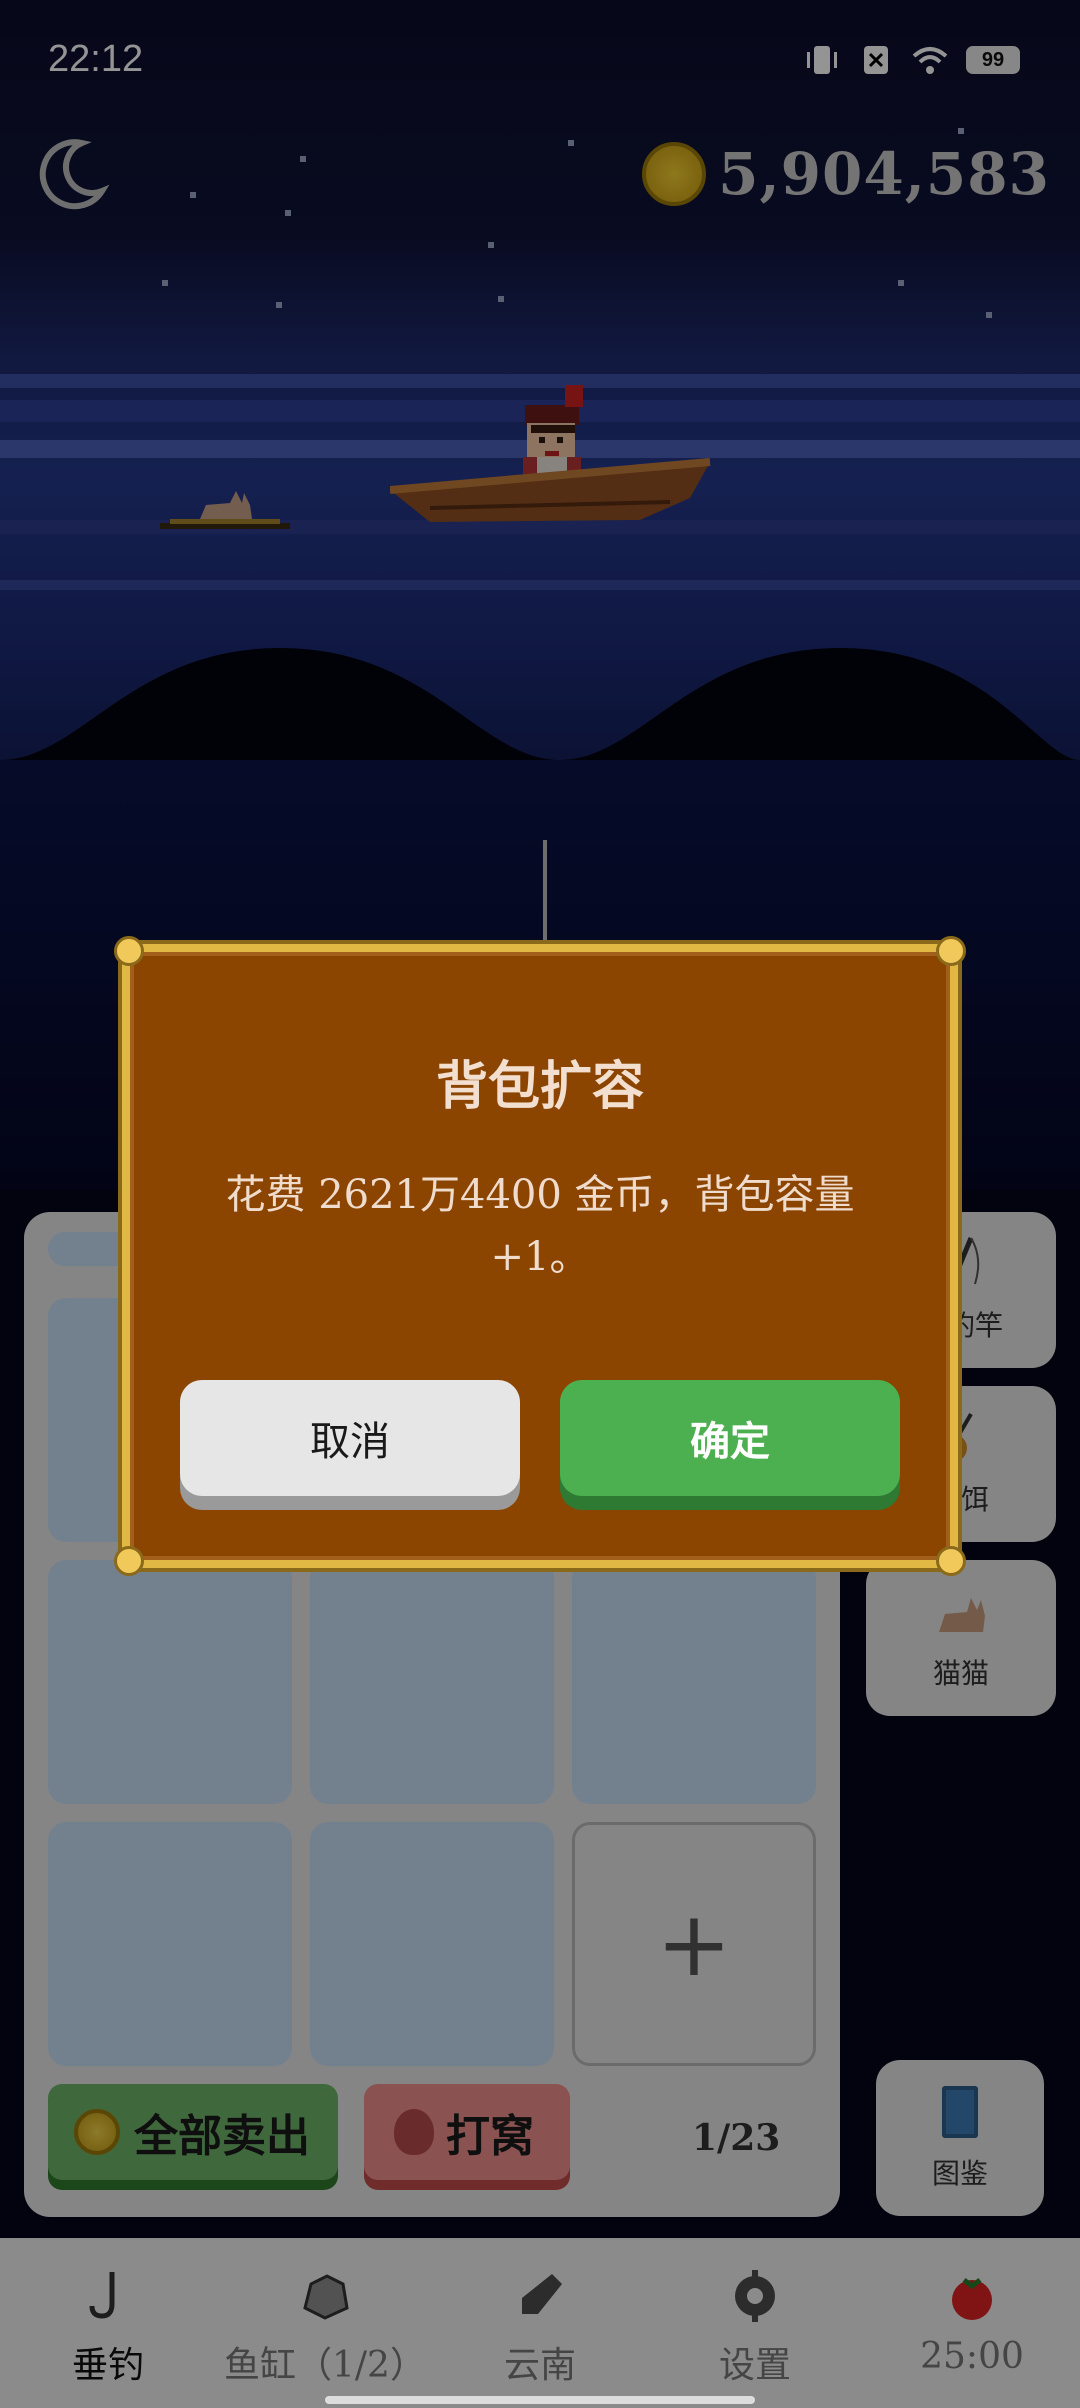  I want to click on confirm-button: 确定, so click(730, 1438).